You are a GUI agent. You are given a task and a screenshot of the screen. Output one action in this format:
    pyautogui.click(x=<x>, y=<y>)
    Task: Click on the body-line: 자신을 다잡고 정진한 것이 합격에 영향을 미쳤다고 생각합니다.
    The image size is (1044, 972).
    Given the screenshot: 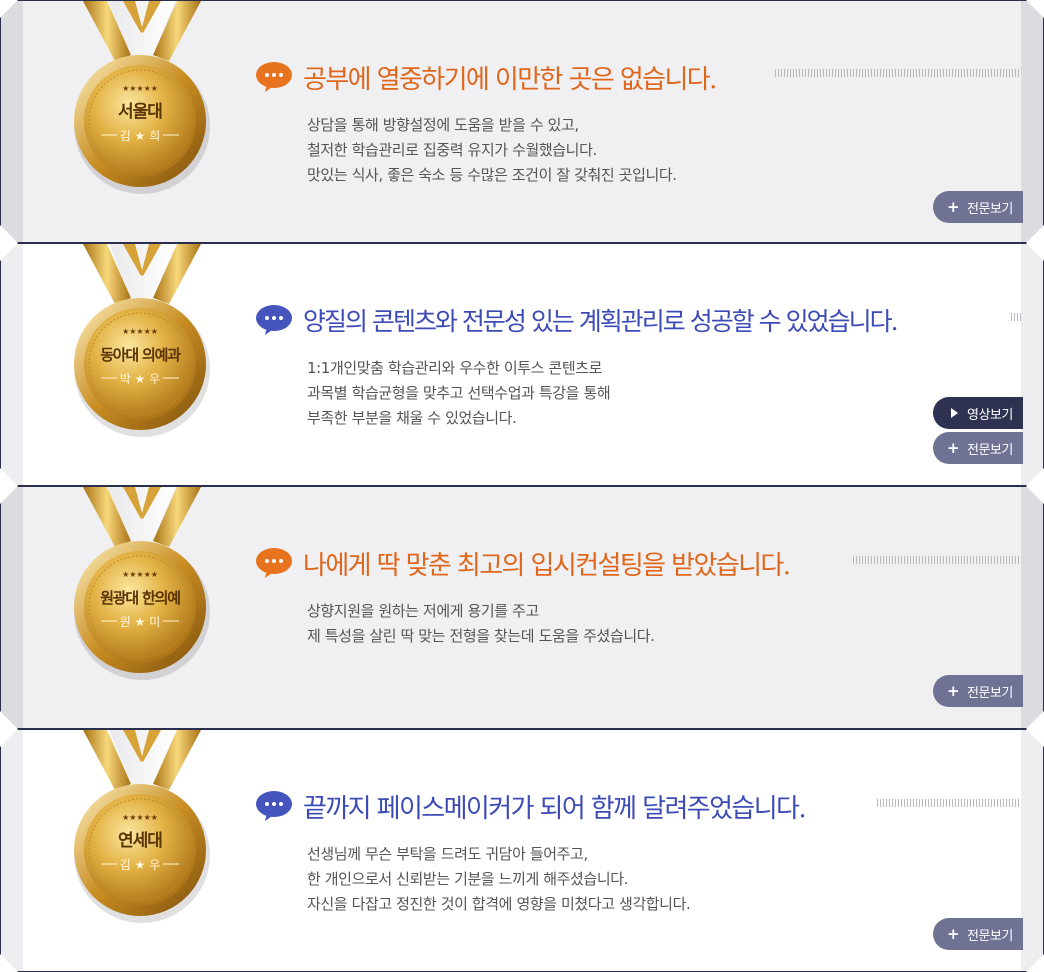 What is the action you would take?
    pyautogui.click(x=499, y=904)
    